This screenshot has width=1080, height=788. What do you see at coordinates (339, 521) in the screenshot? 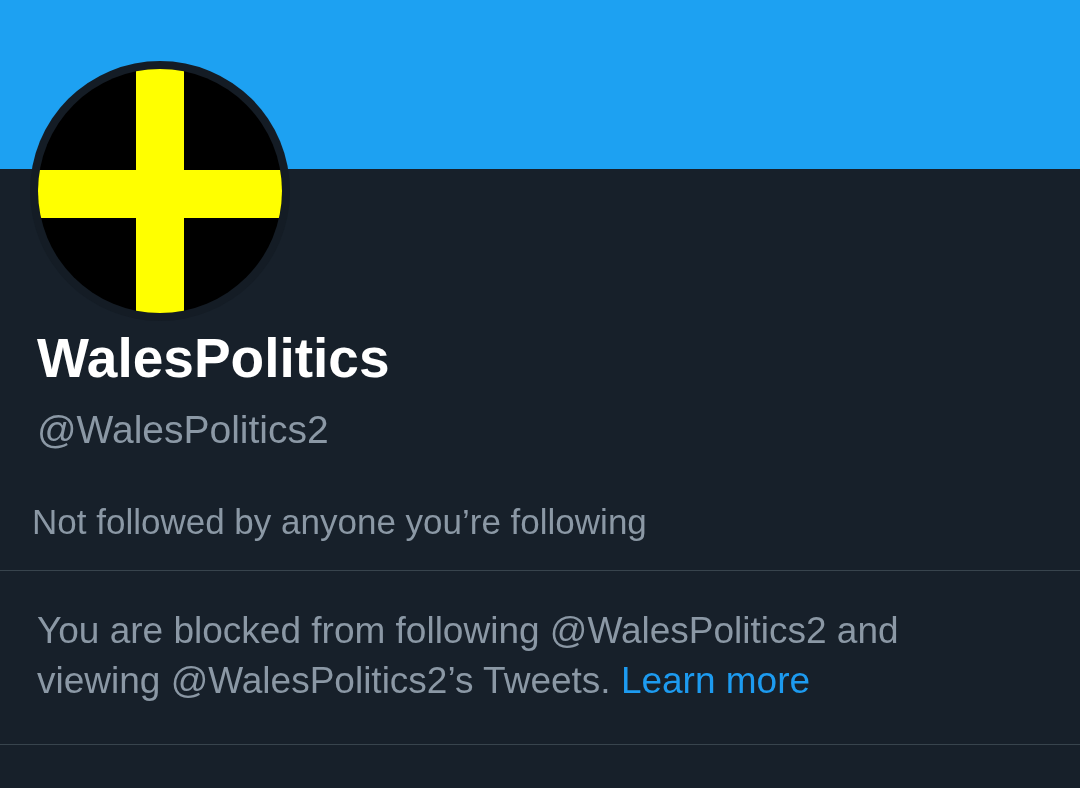
I see `followers-note: Not followed by anyone you’re following` at bounding box center [339, 521].